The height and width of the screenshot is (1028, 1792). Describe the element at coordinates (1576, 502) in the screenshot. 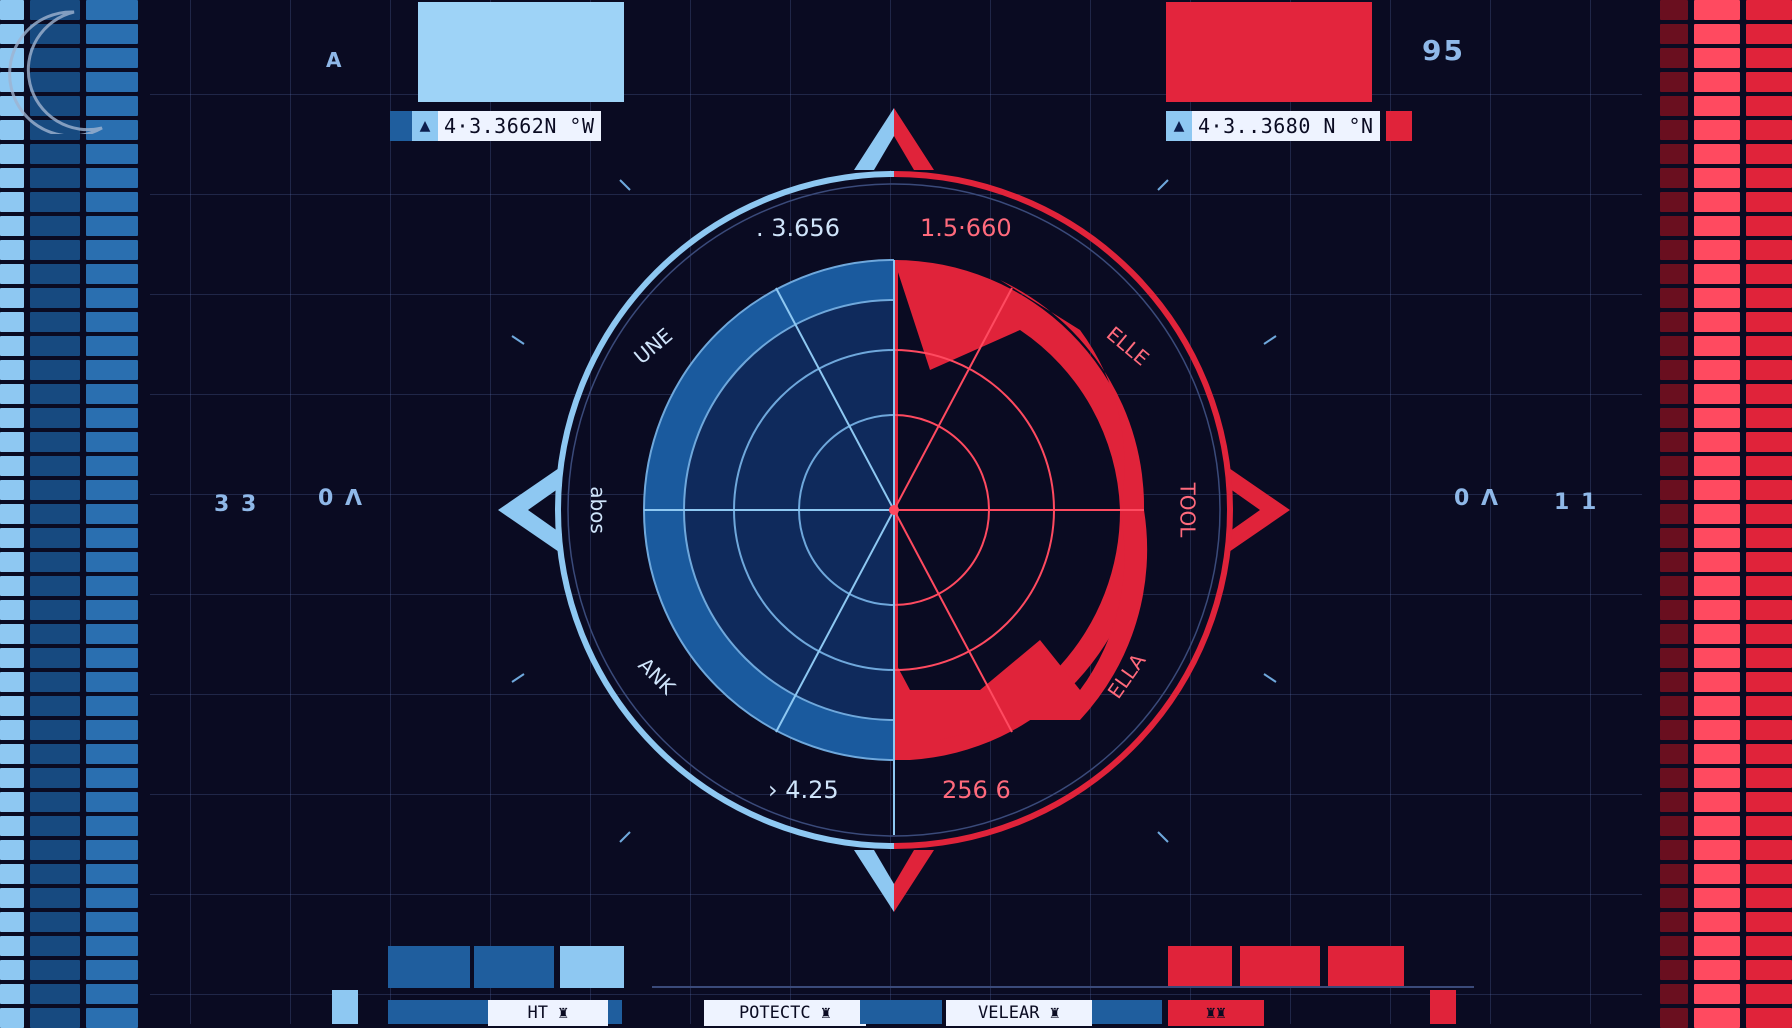

I see `right-outer-label: 1 1` at that location.